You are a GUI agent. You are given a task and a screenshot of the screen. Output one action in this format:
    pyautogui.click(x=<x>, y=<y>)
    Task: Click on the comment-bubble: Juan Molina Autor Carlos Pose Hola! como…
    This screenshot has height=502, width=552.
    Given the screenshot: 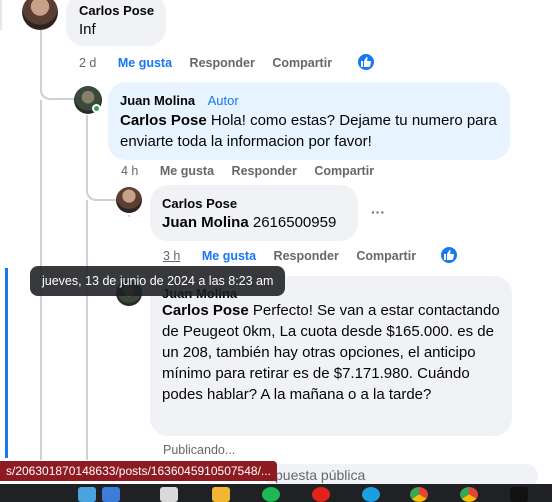 What is the action you would take?
    pyautogui.click(x=309, y=121)
    